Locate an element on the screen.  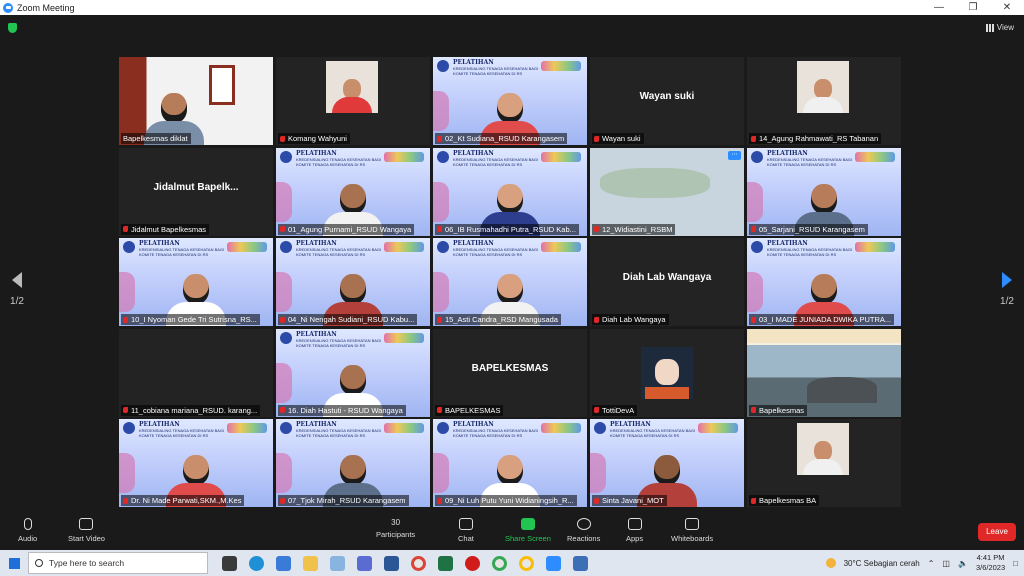
apps-button: Apps is located at coordinates (634, 530).